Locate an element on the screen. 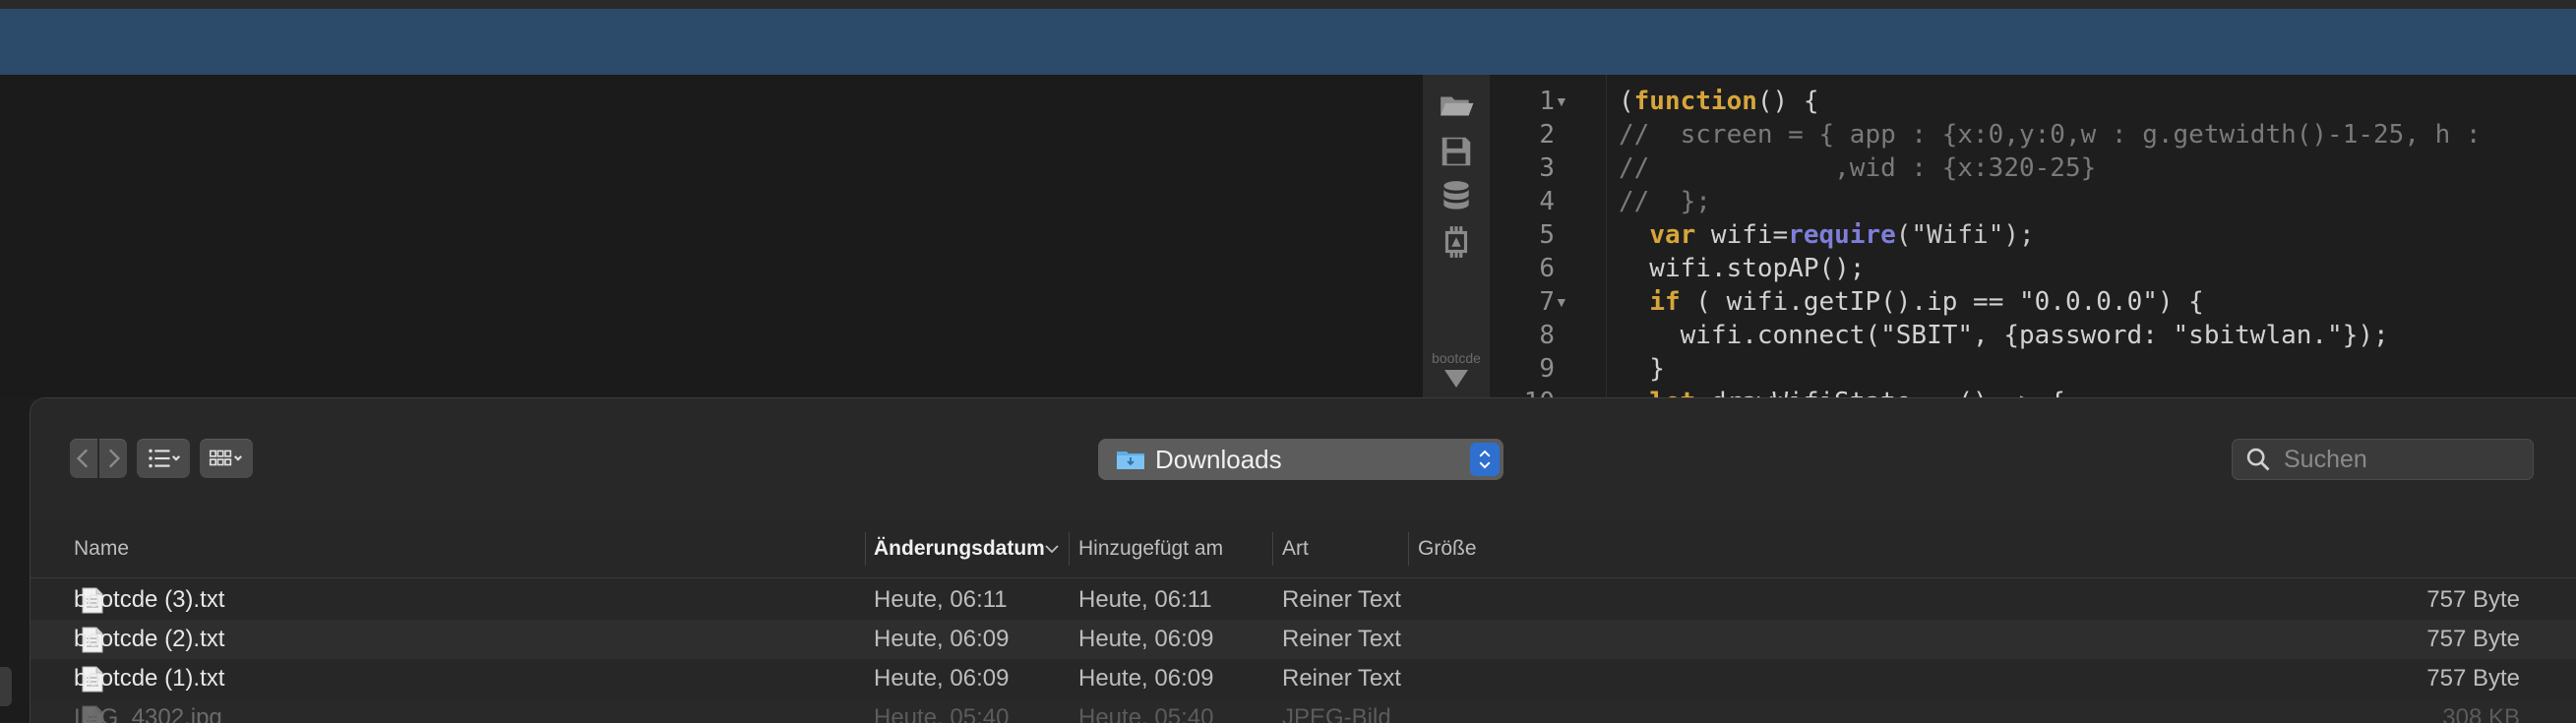 The height and width of the screenshot is (723, 2576). window-top-strip is located at coordinates (1288, 4).